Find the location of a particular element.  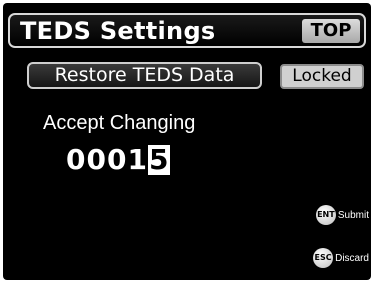

value-digits-fixed: 0001 is located at coordinates (107, 159).